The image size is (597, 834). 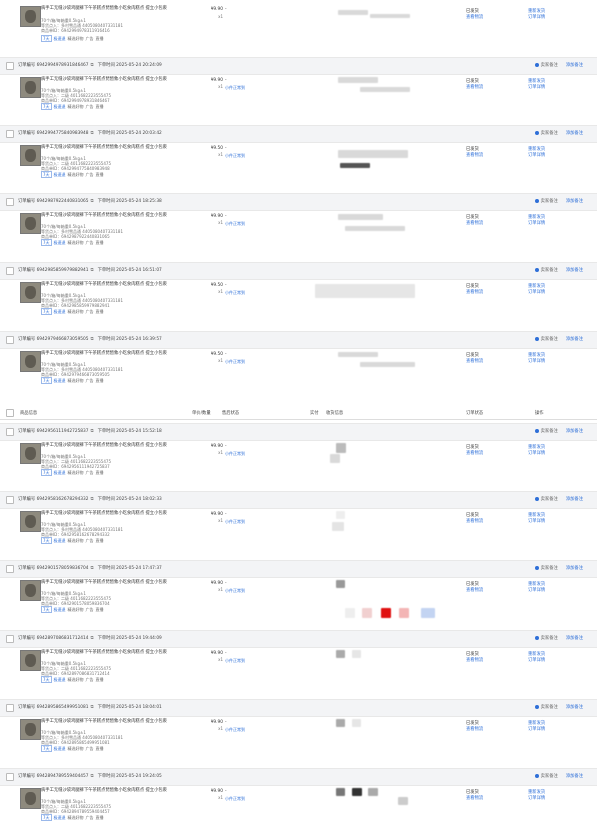 I want to click on select-all-checkbox, so click(x=10, y=413).